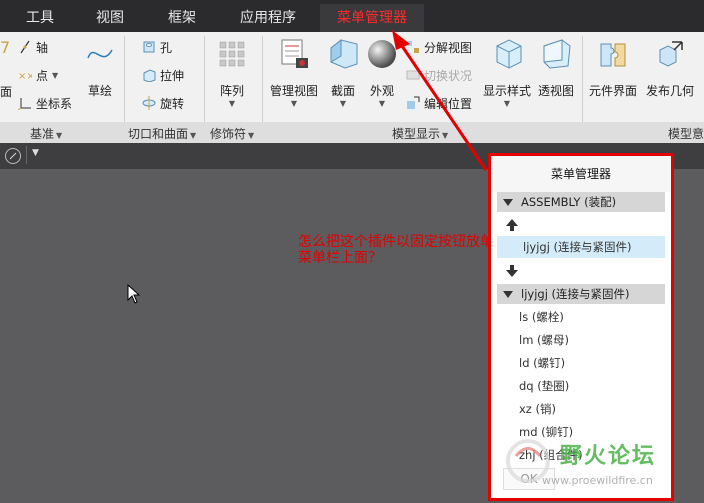 The width and height of the screenshot is (704, 503). Describe the element at coordinates (581, 271) in the screenshot. I see `move-down-button` at that location.